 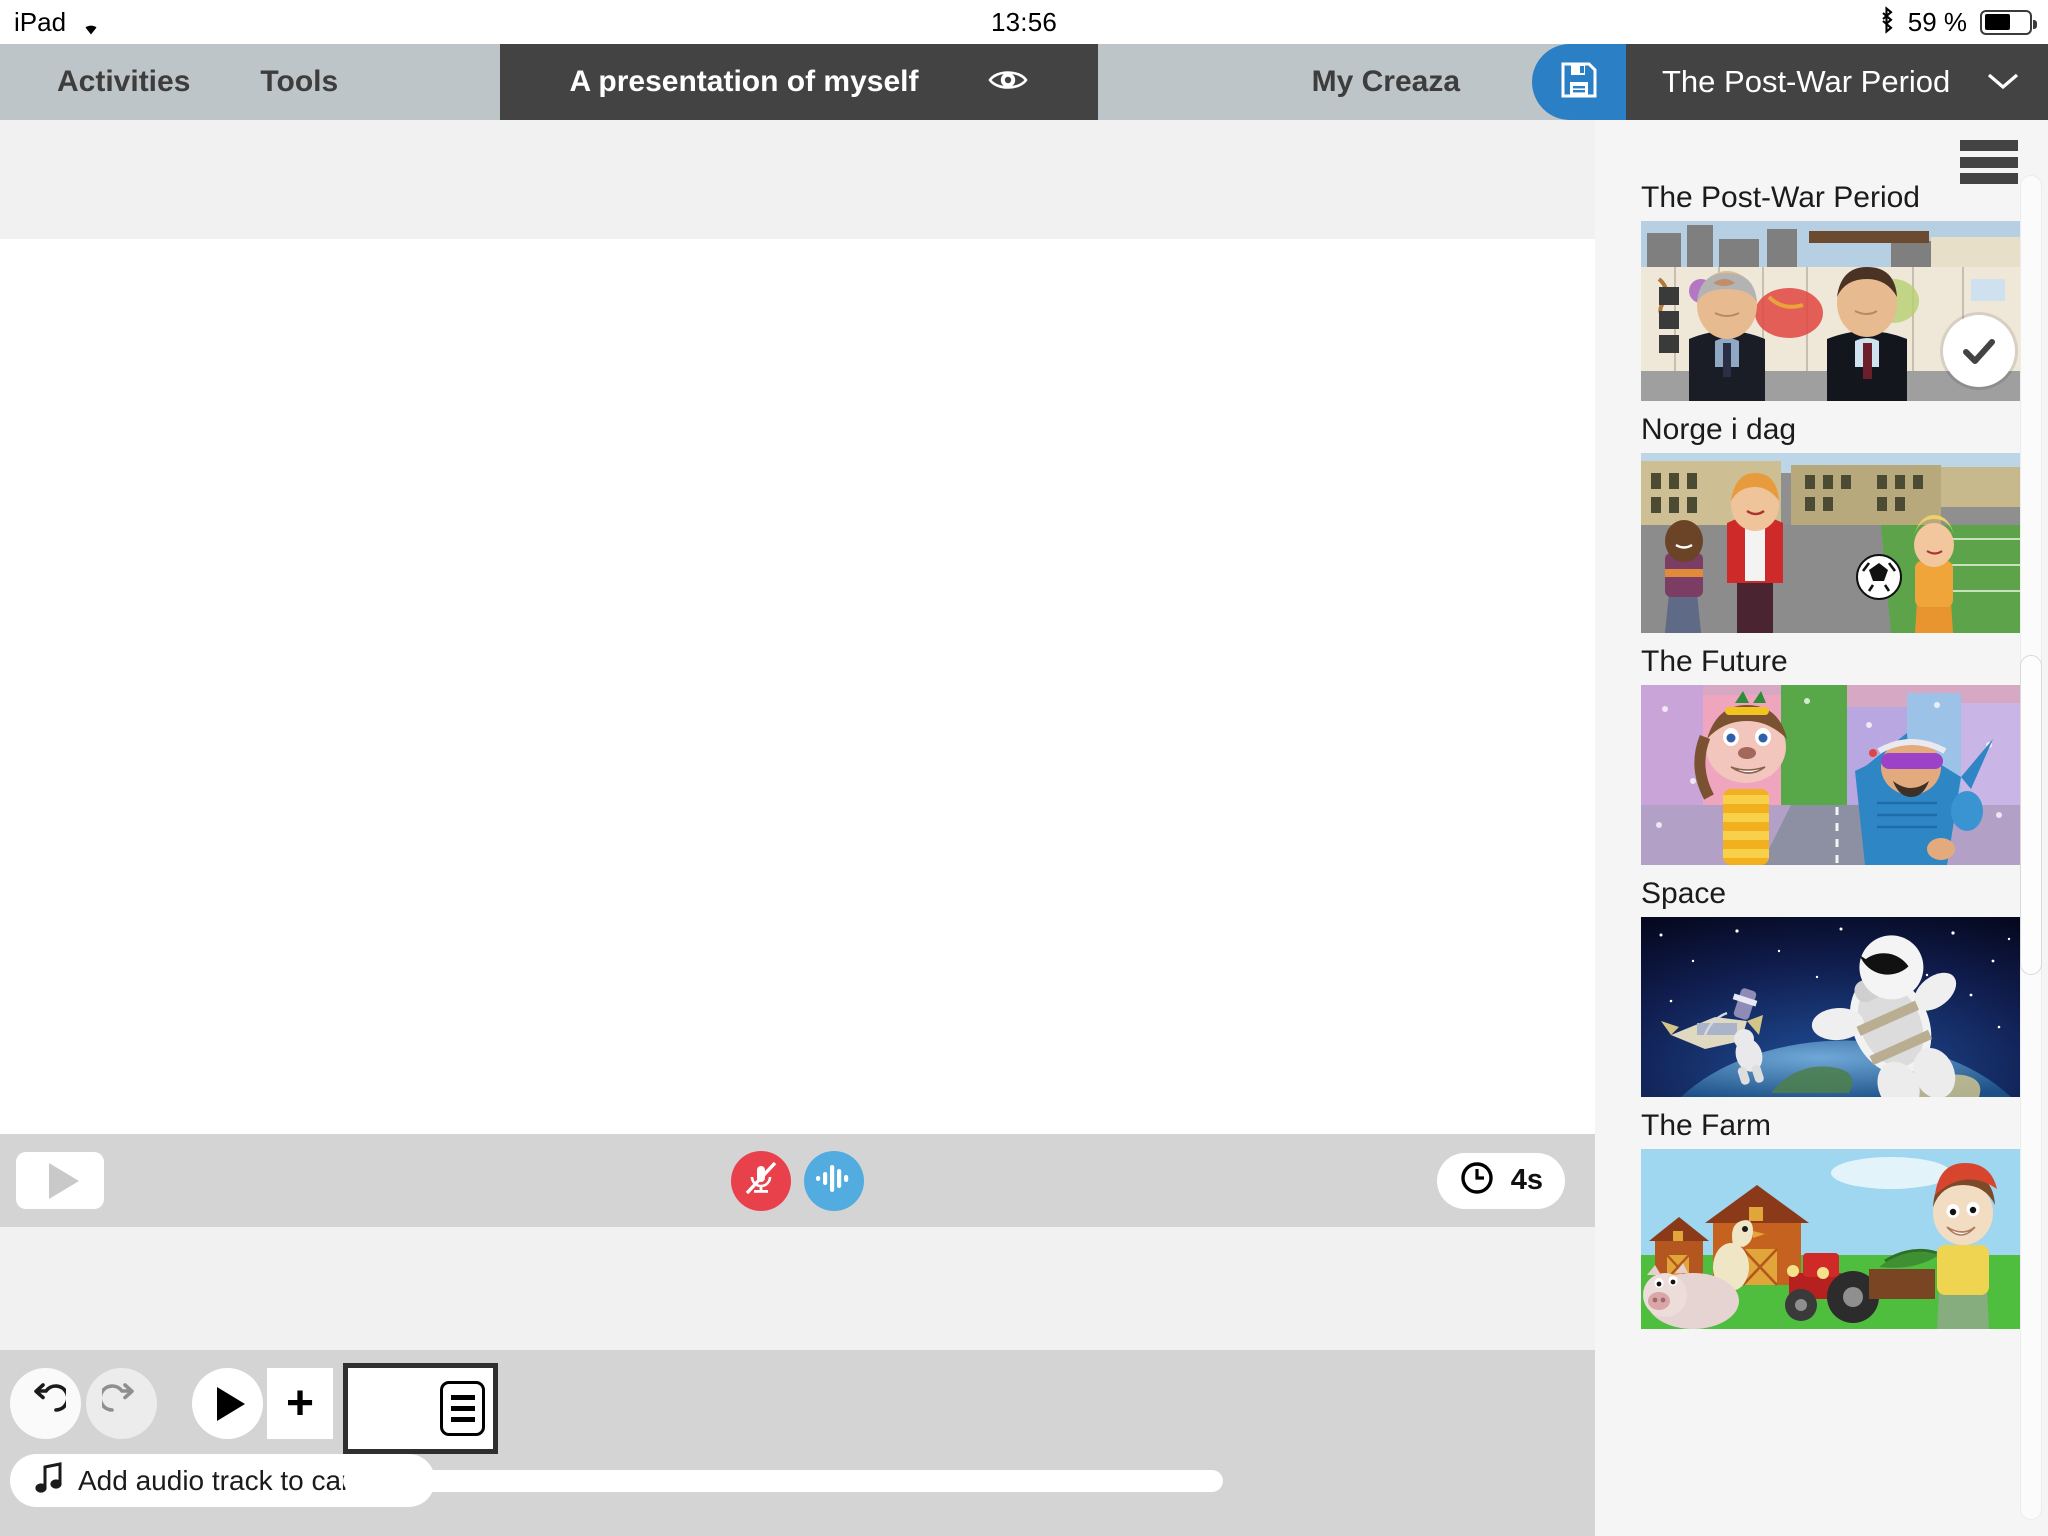 What do you see at coordinates (300, 1403) in the screenshot?
I see `add-scene-button: +` at bounding box center [300, 1403].